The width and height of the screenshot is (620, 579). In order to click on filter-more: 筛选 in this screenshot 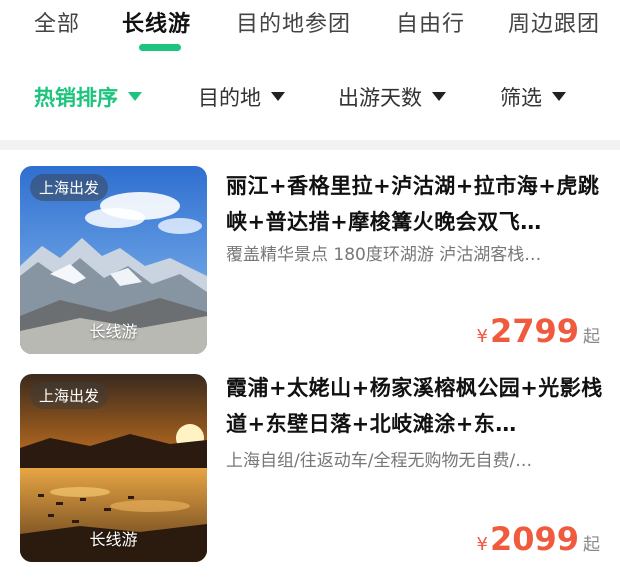, I will do `click(533, 97)`.